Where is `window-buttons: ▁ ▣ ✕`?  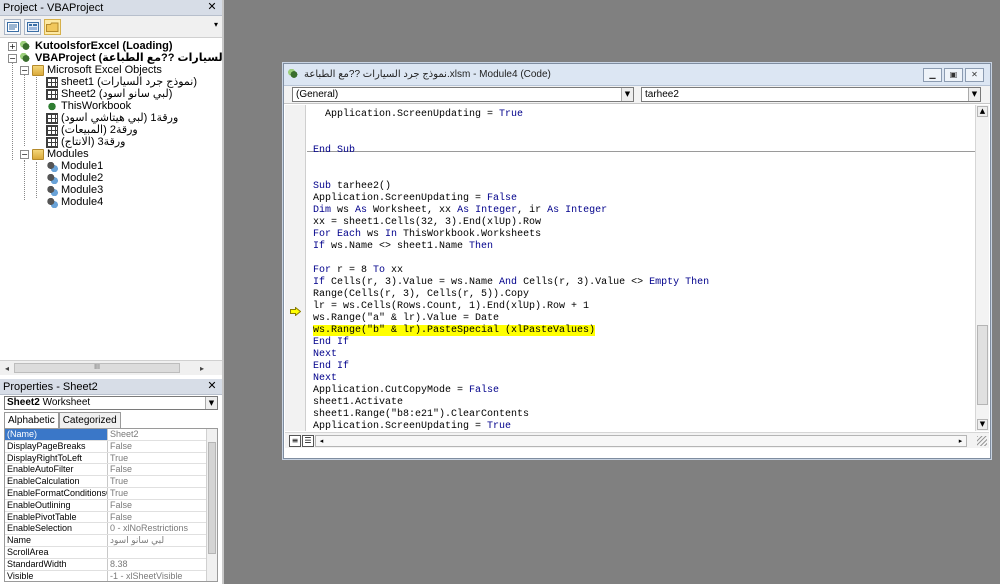
window-buttons: ▁ ▣ ✕ is located at coordinates (953, 75).